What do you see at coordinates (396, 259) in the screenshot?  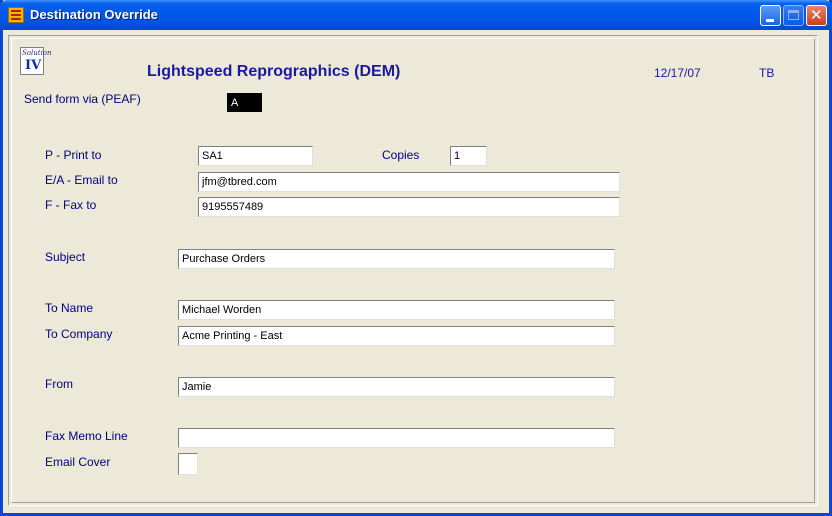 I see `subject-input: Purchase Orders` at bounding box center [396, 259].